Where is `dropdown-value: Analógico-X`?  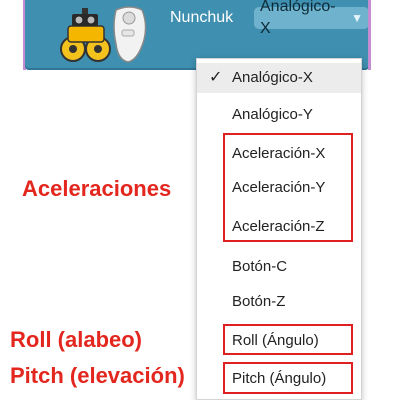 dropdown-value: Analógico-X is located at coordinates (298, 18).